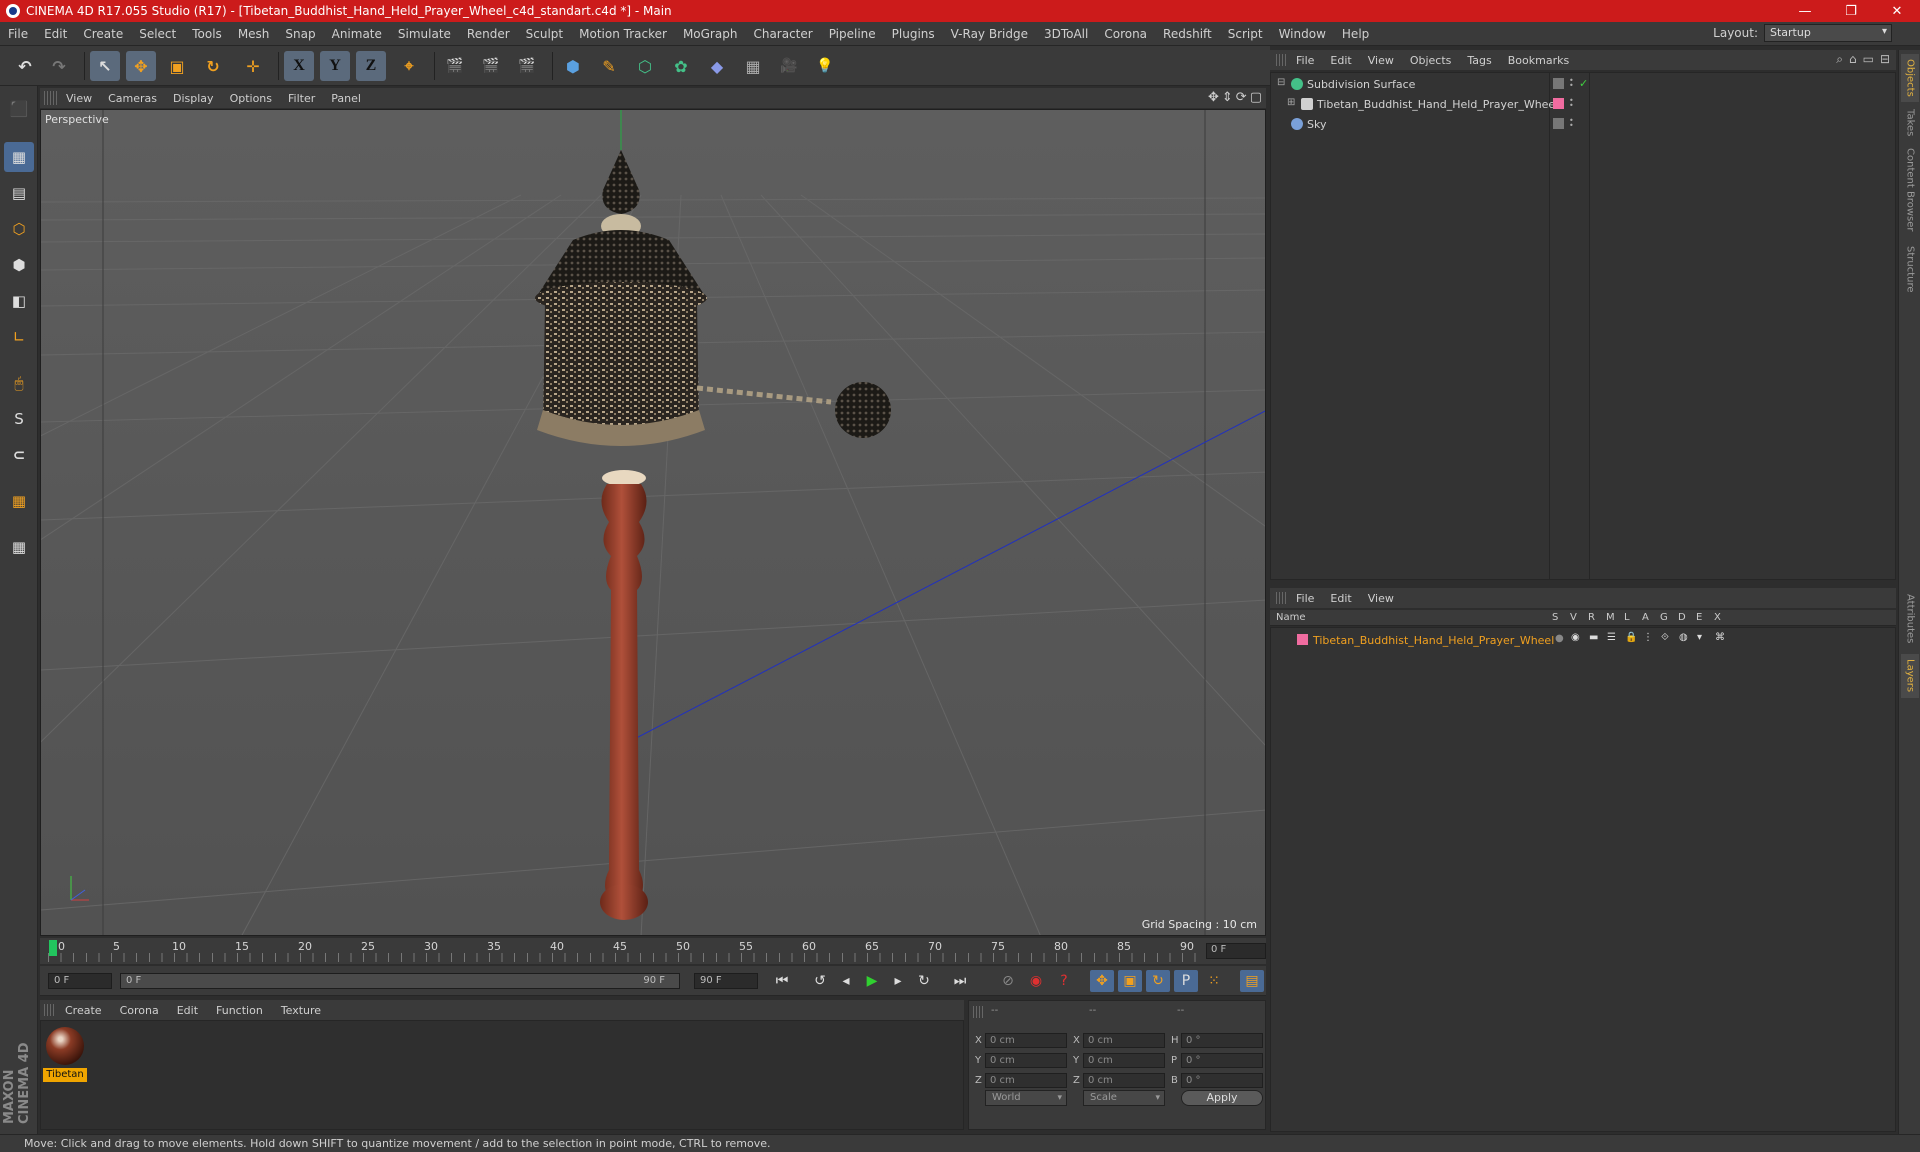 Image resolution: width=1920 pixels, height=1152 pixels. I want to click on next-key-icon: ↻, so click(924, 981).